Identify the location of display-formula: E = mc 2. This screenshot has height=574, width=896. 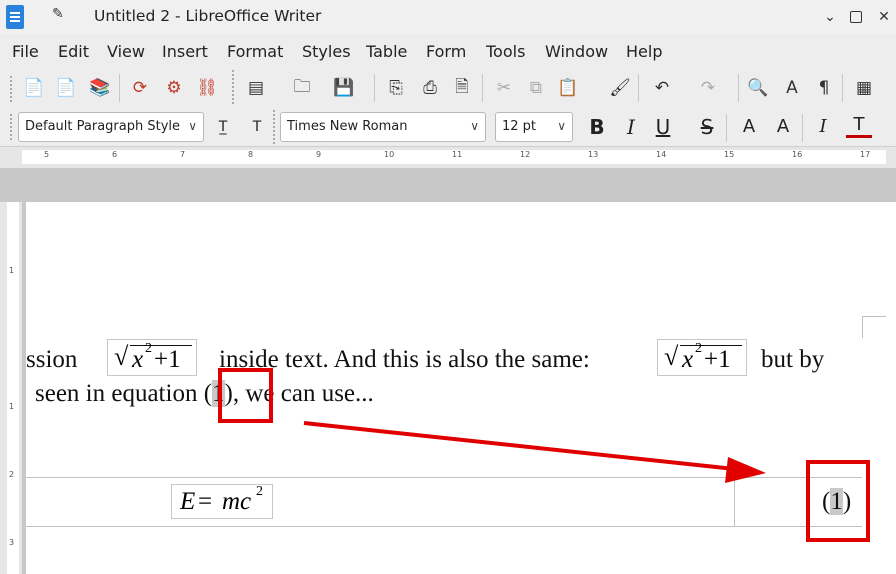
(222, 501).